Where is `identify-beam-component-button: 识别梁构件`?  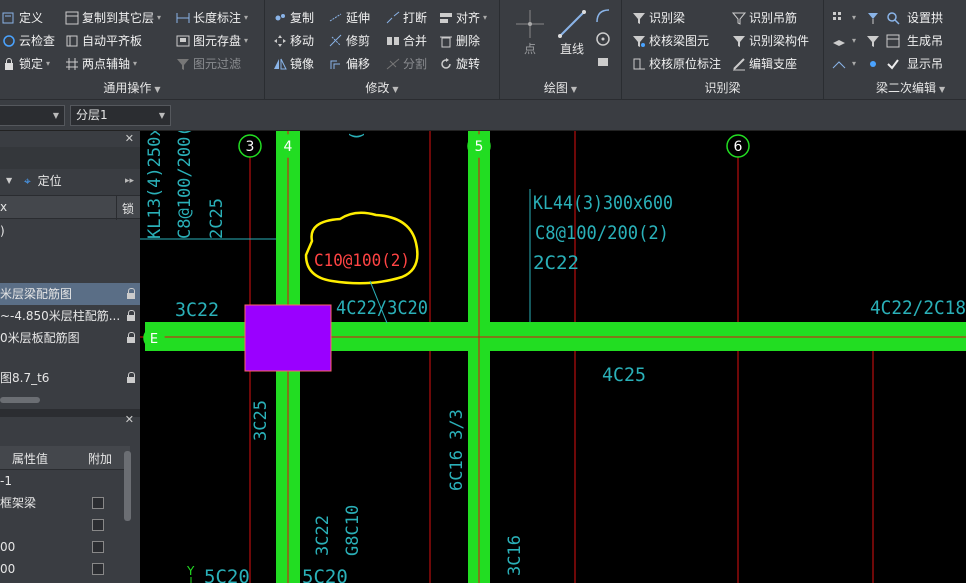 identify-beam-component-button: 识别梁构件 is located at coordinates (770, 41).